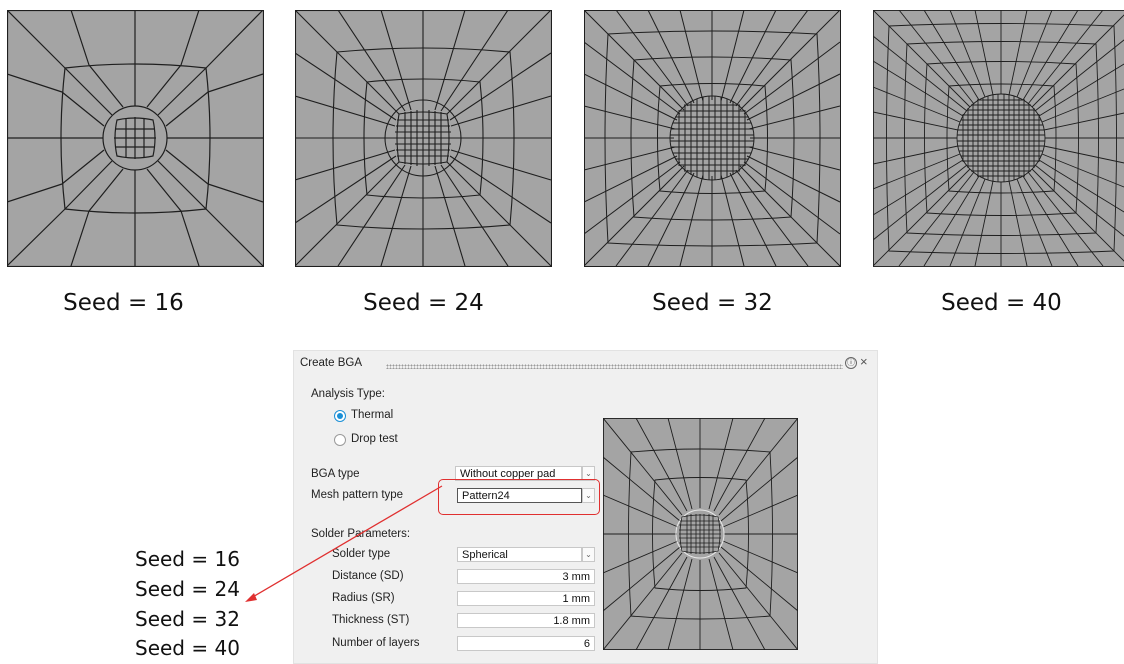  Describe the element at coordinates (519, 497) in the screenshot. I see `mesh-pattern-highlight` at that location.